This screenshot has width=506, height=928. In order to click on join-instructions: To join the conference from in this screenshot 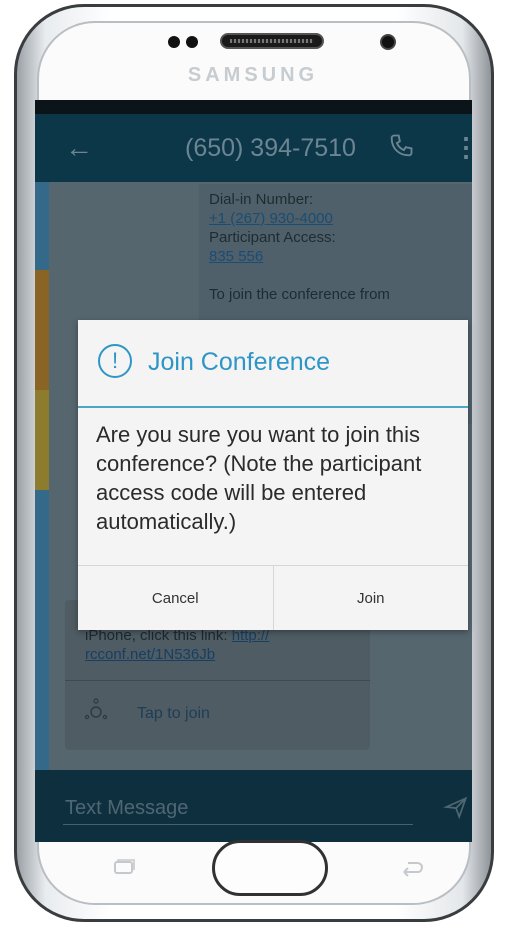, I will do `click(299, 294)`.